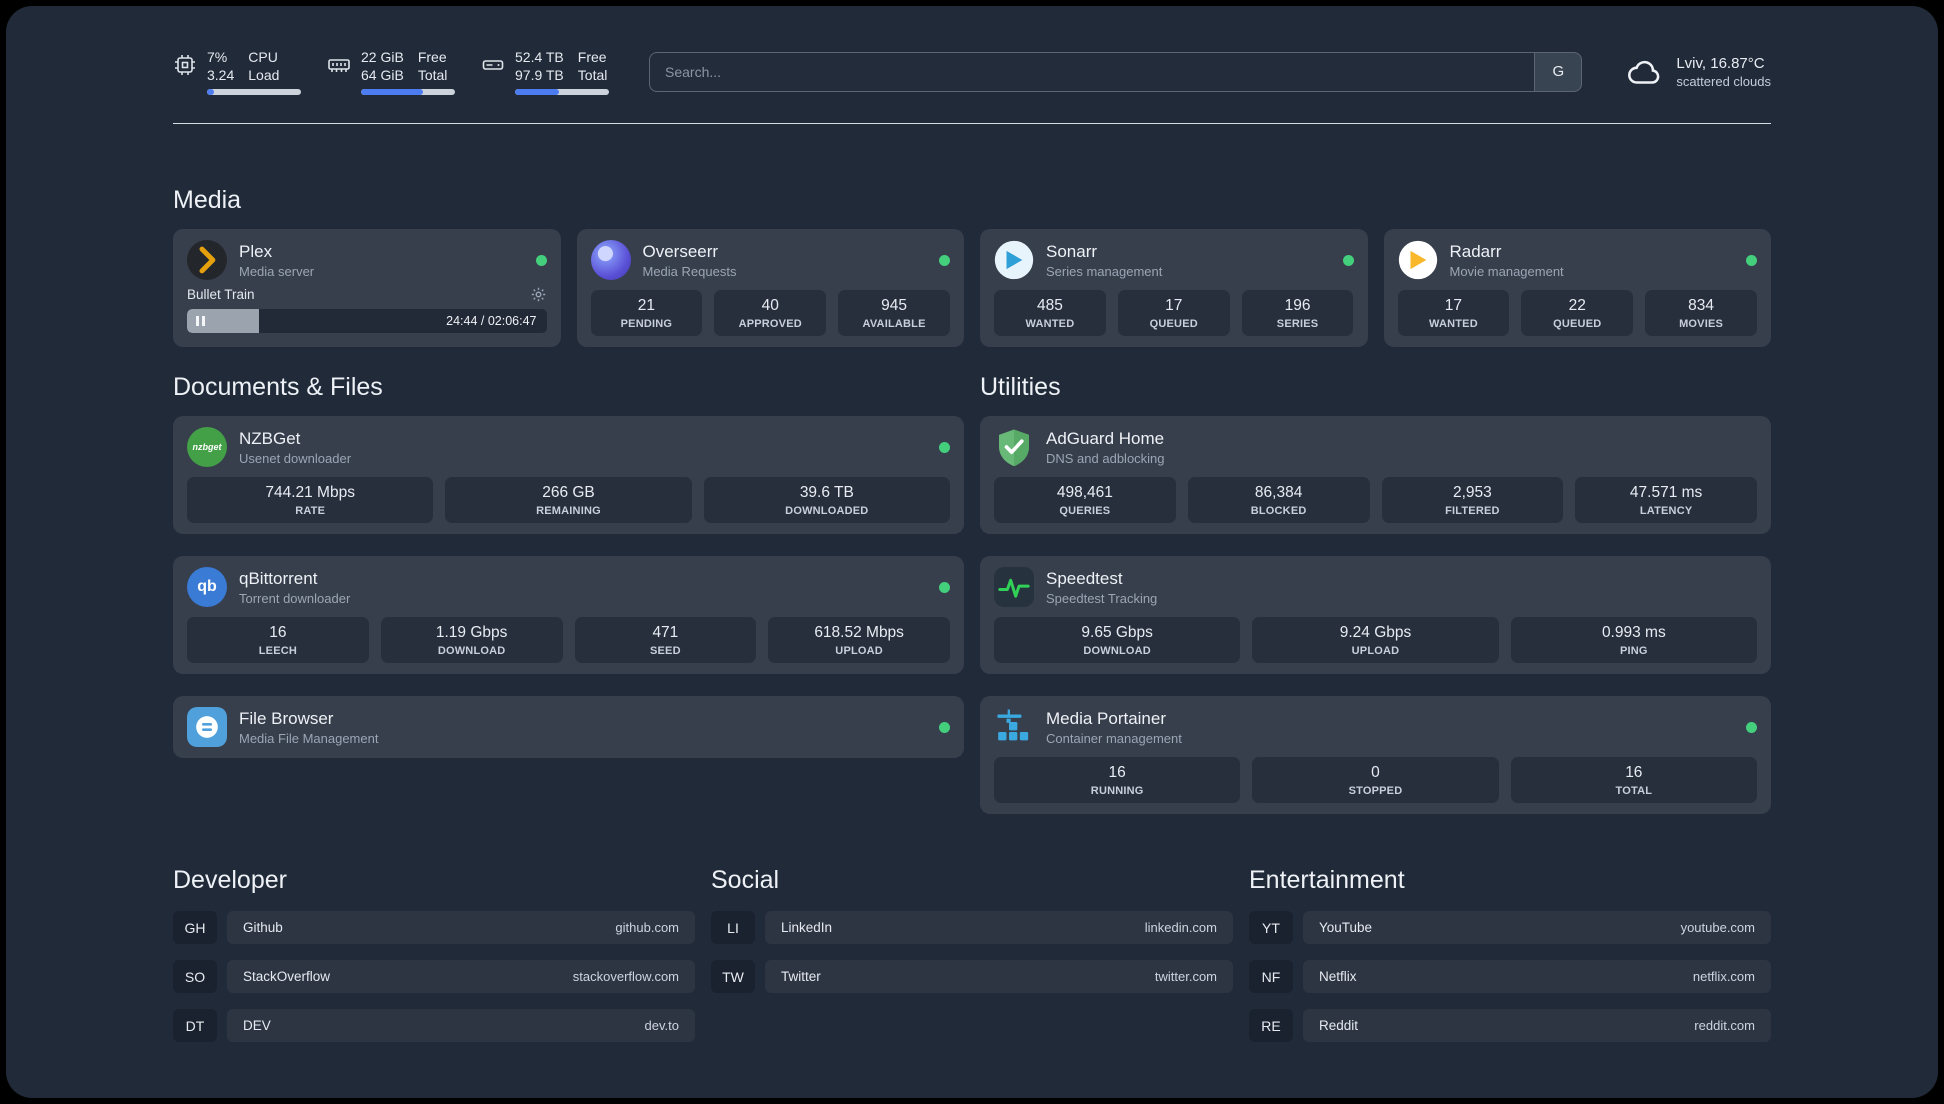  What do you see at coordinates (1271, 977) in the screenshot?
I see `bookmark-abbr-netflix: NF` at bounding box center [1271, 977].